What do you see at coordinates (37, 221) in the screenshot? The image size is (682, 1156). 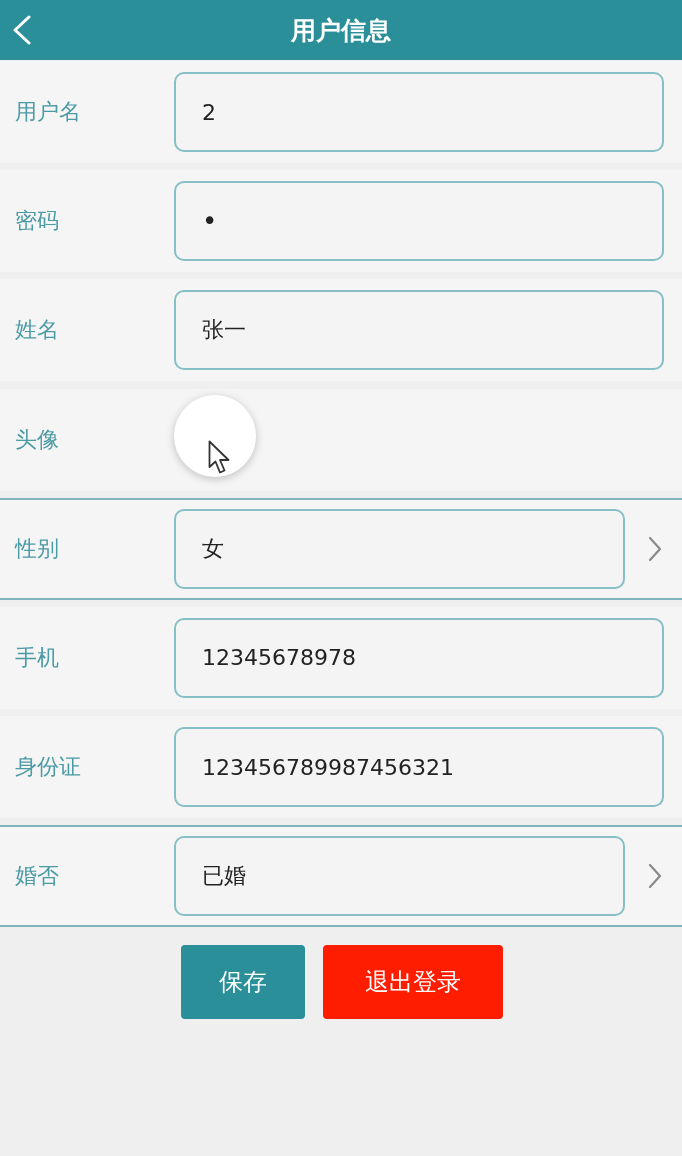 I see `field-label: 密码` at bounding box center [37, 221].